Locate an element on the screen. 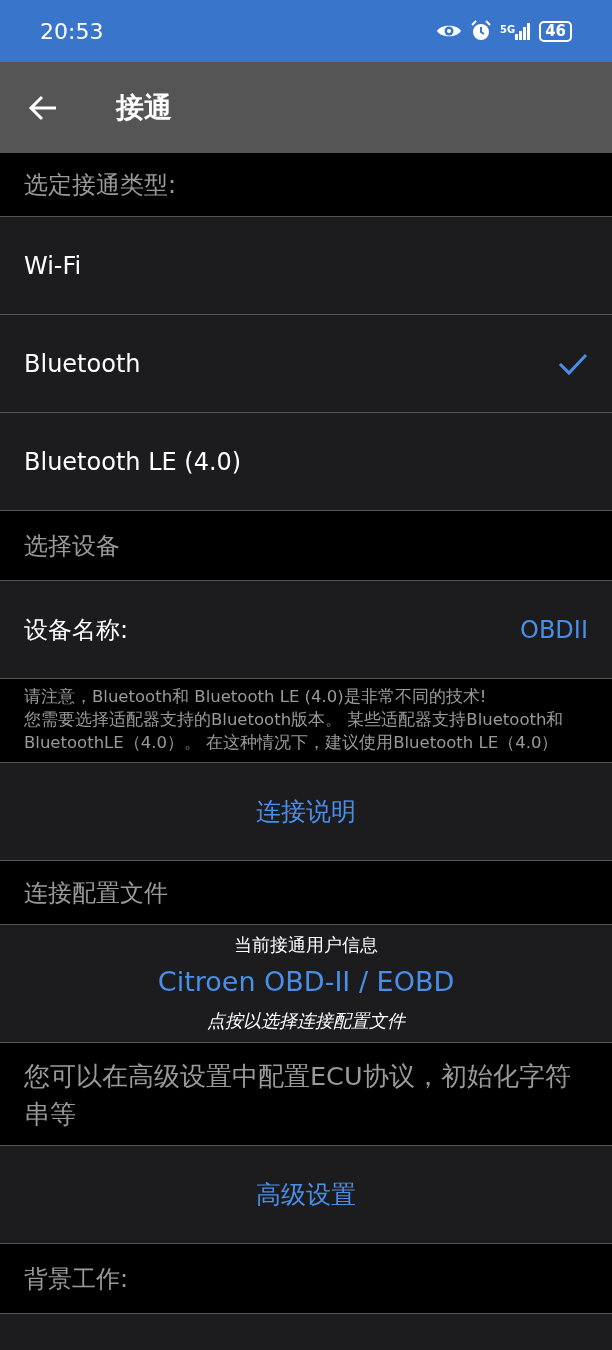 This screenshot has width=612, height=1350. profile-caption: 当前接通用户信息 is located at coordinates (306, 945).